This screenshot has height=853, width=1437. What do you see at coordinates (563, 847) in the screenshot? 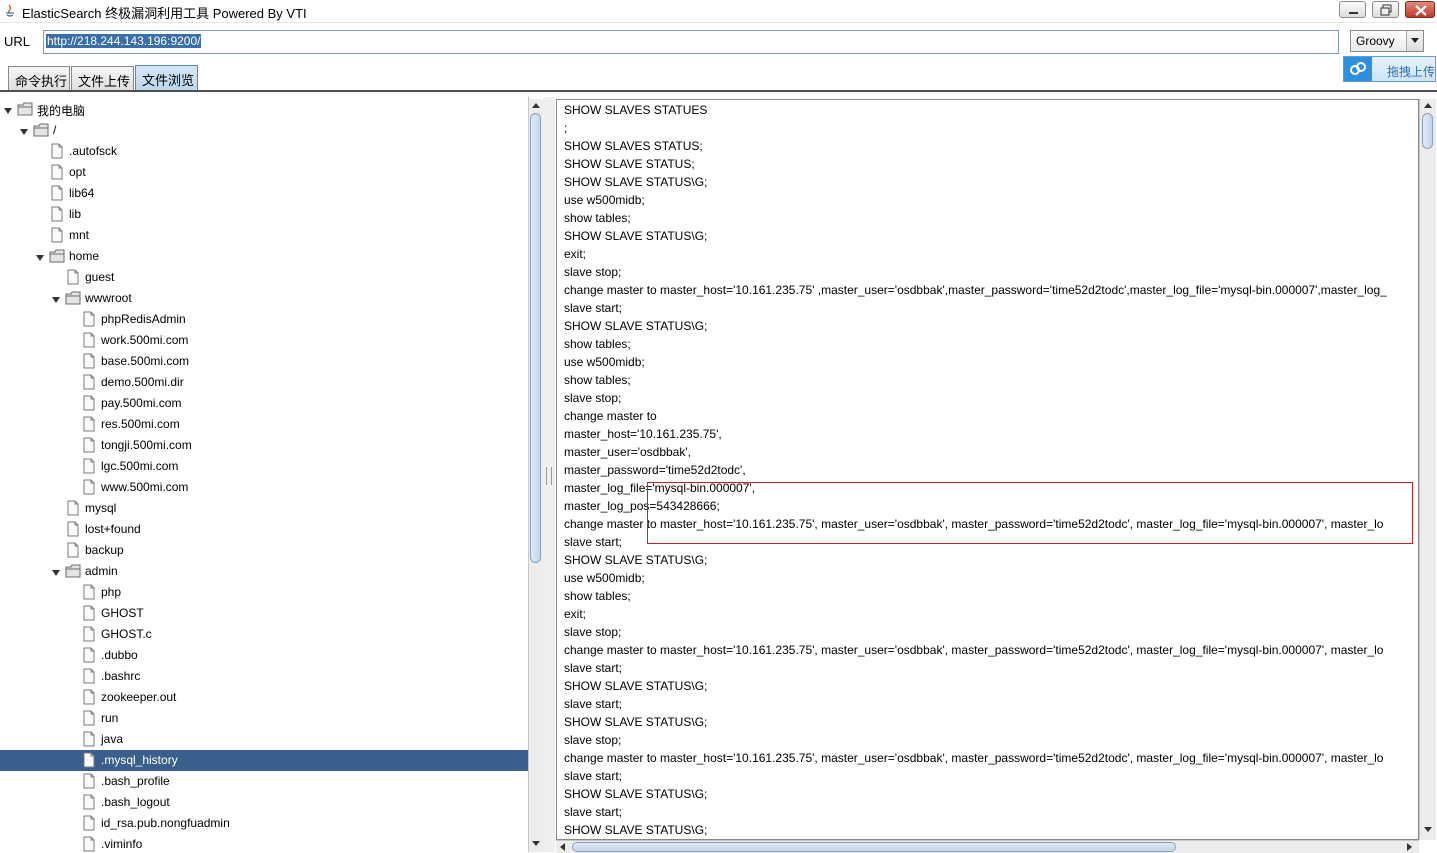
I see `scroll-left-icon` at bounding box center [563, 847].